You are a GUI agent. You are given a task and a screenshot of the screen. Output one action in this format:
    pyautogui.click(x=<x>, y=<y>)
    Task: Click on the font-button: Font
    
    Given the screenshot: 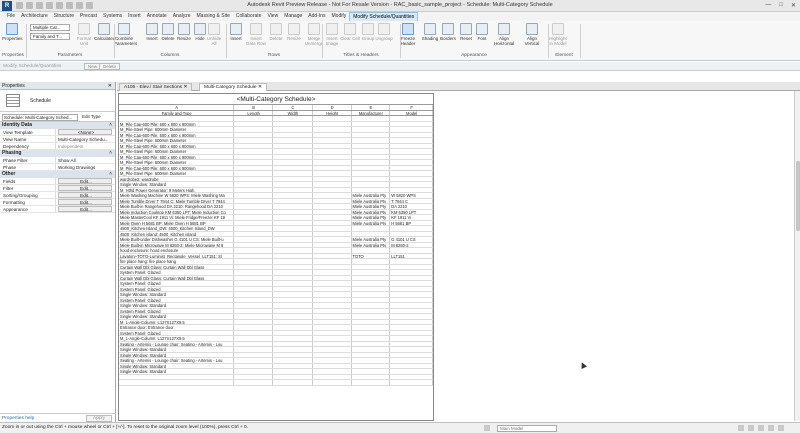 What is the action you would take?
    pyautogui.click(x=482, y=32)
    